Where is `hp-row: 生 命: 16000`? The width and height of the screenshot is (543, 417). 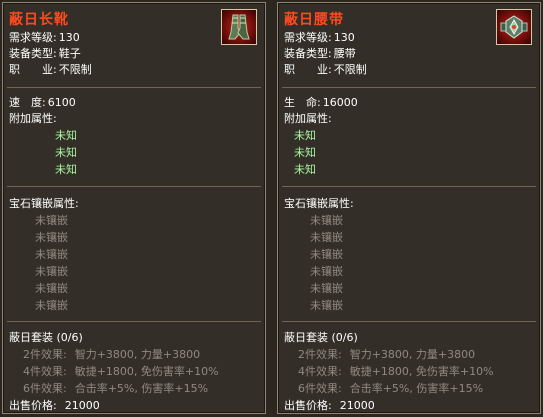
hp-row: 生 命: 16000 is located at coordinates (321, 102).